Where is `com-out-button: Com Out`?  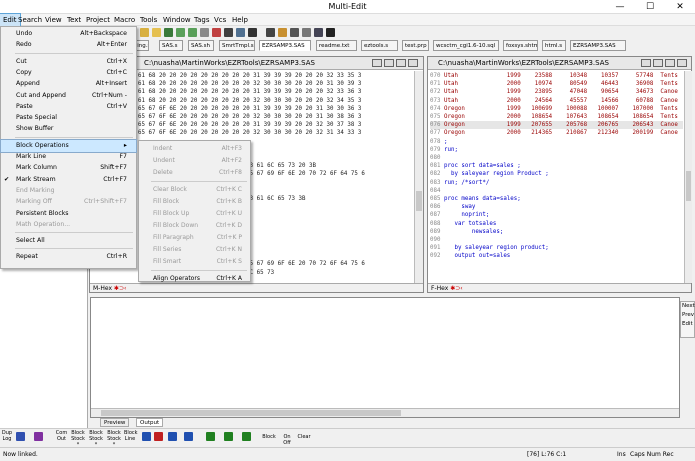
com-out-button: Com Out is located at coordinates (61, 436).